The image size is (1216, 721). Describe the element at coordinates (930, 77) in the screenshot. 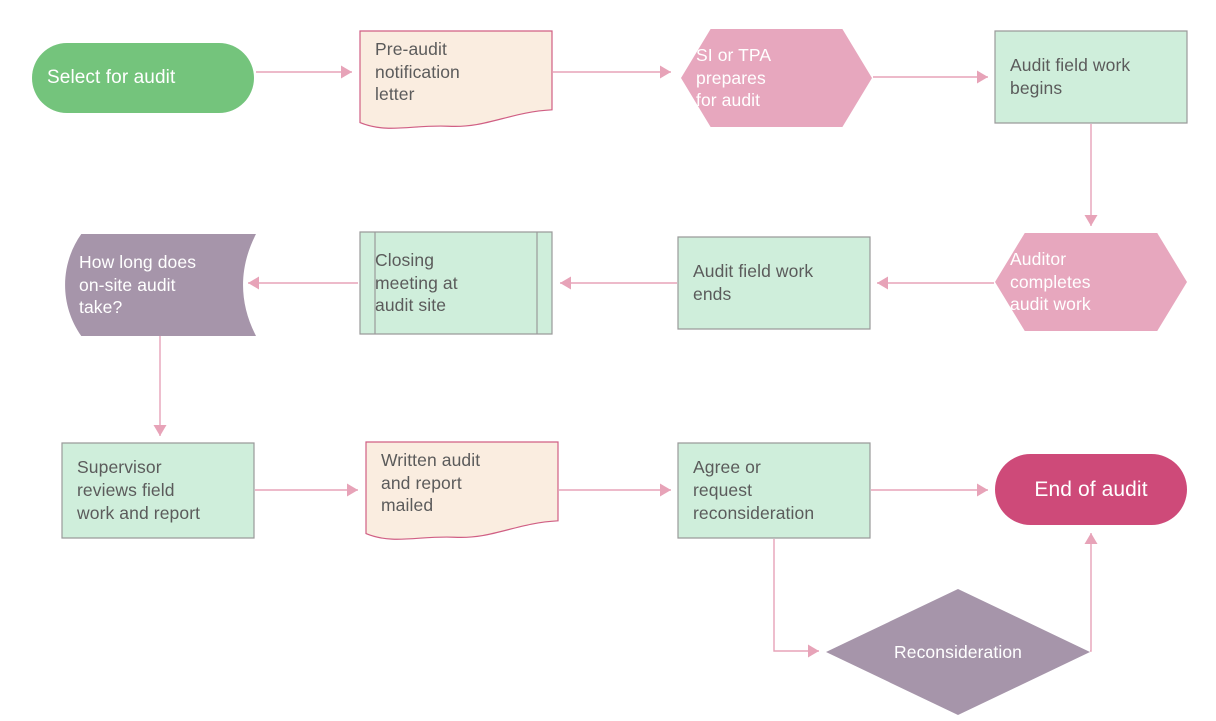

I see `connector-e3` at that location.